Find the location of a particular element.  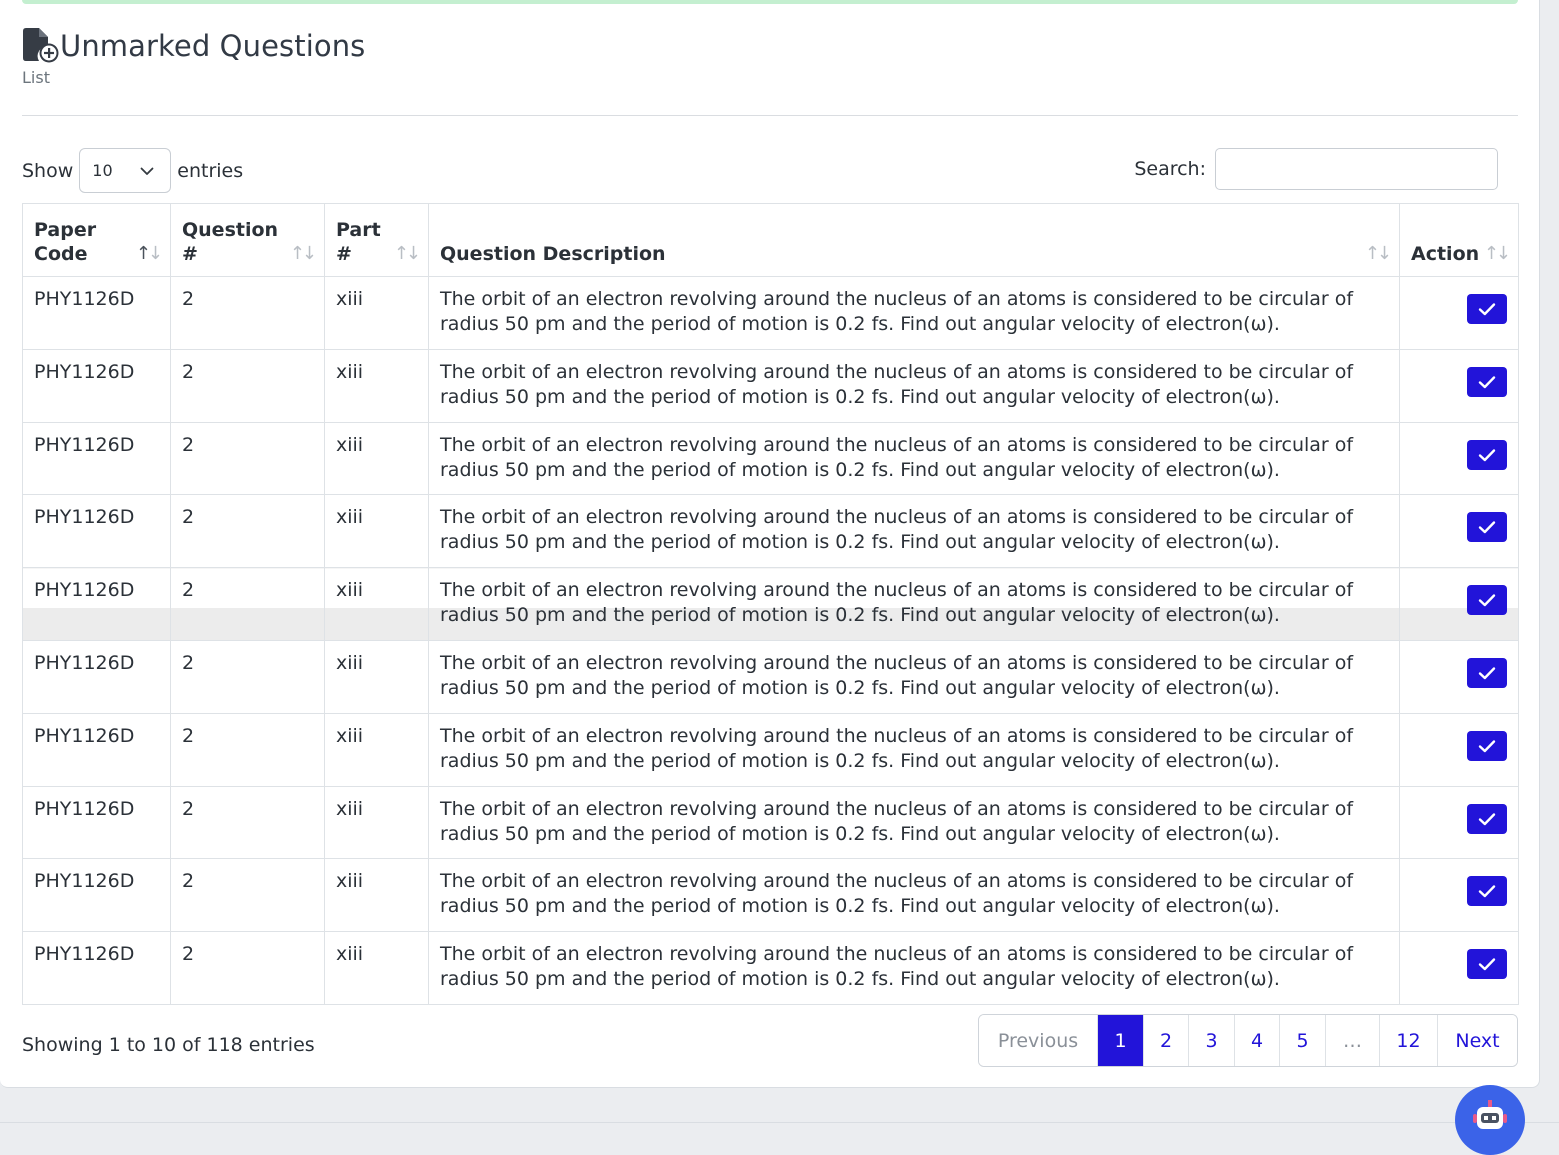

pagination-next-button: Next is located at coordinates (1477, 1040).